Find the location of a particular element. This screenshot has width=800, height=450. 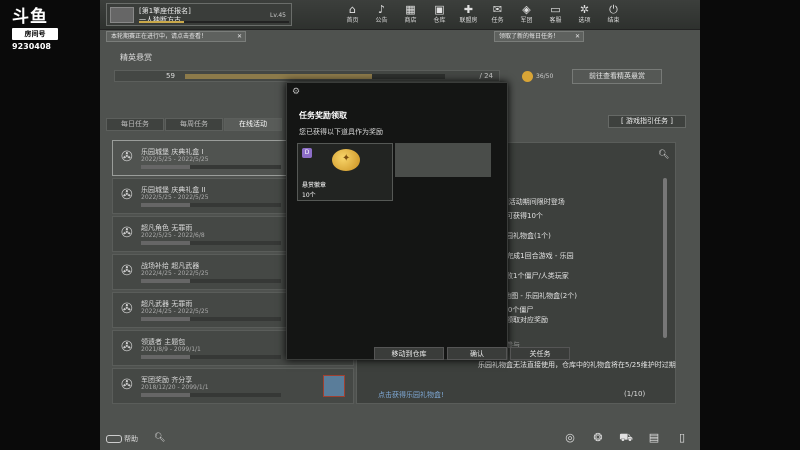

shield-icon: ◈ is located at coordinates (526, 9).